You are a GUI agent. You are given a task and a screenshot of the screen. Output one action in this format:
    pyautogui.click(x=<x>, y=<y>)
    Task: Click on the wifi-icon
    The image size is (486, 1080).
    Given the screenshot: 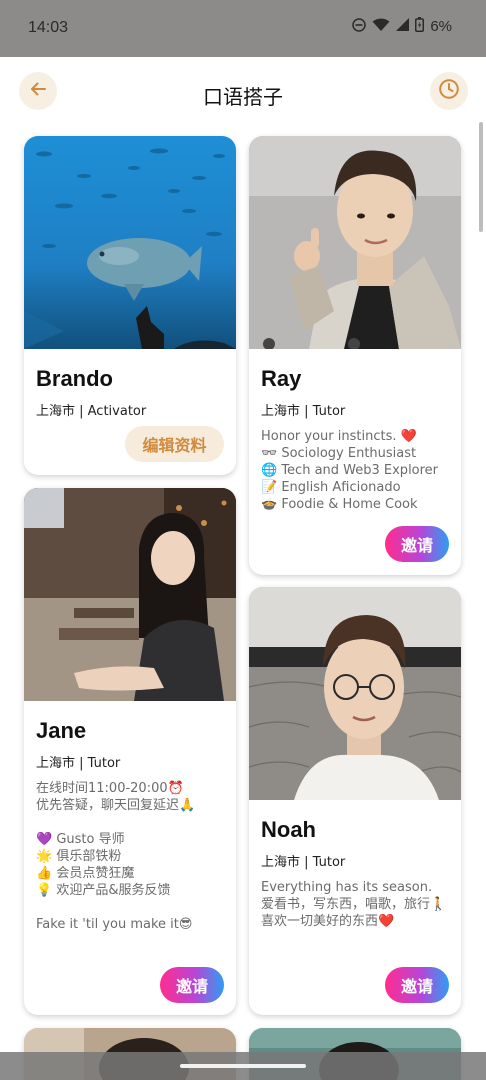 What is the action you would take?
    pyautogui.click(x=381, y=27)
    